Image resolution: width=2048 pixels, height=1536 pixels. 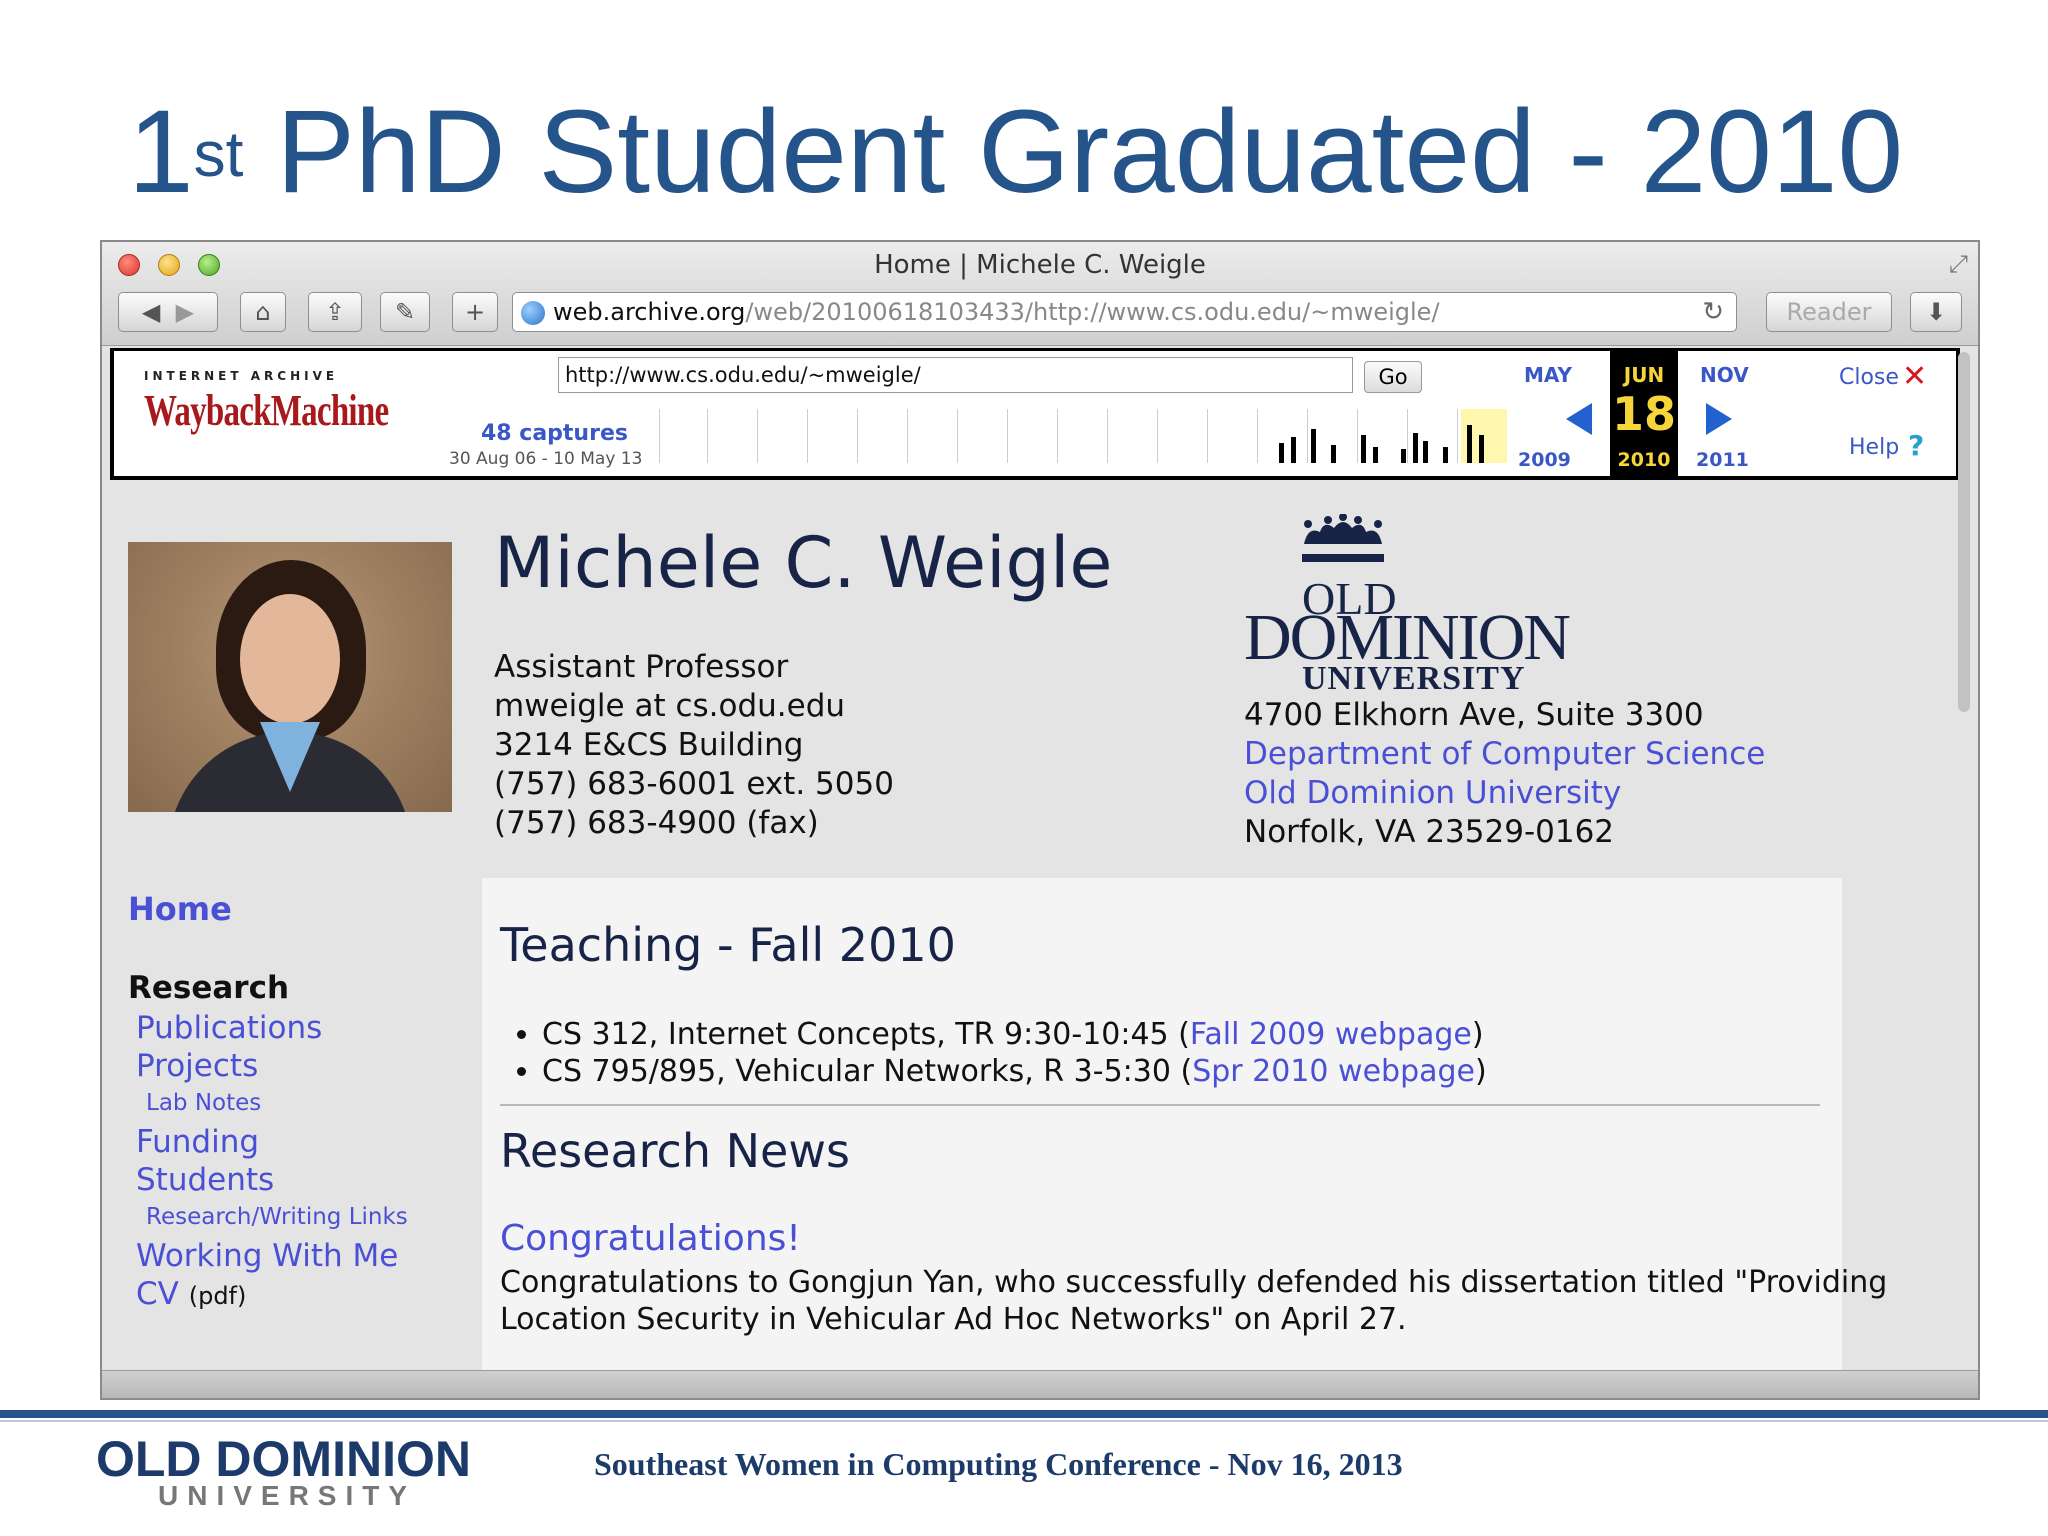 What do you see at coordinates (650, 1238) in the screenshot?
I see `news-title-link: Congratulations!` at bounding box center [650, 1238].